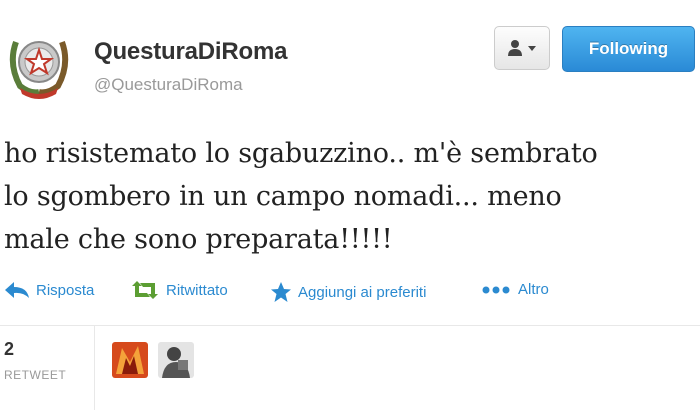 The width and height of the screenshot is (700, 410). Describe the element at coordinates (628, 49) in the screenshot. I see `following-button: Following` at that location.